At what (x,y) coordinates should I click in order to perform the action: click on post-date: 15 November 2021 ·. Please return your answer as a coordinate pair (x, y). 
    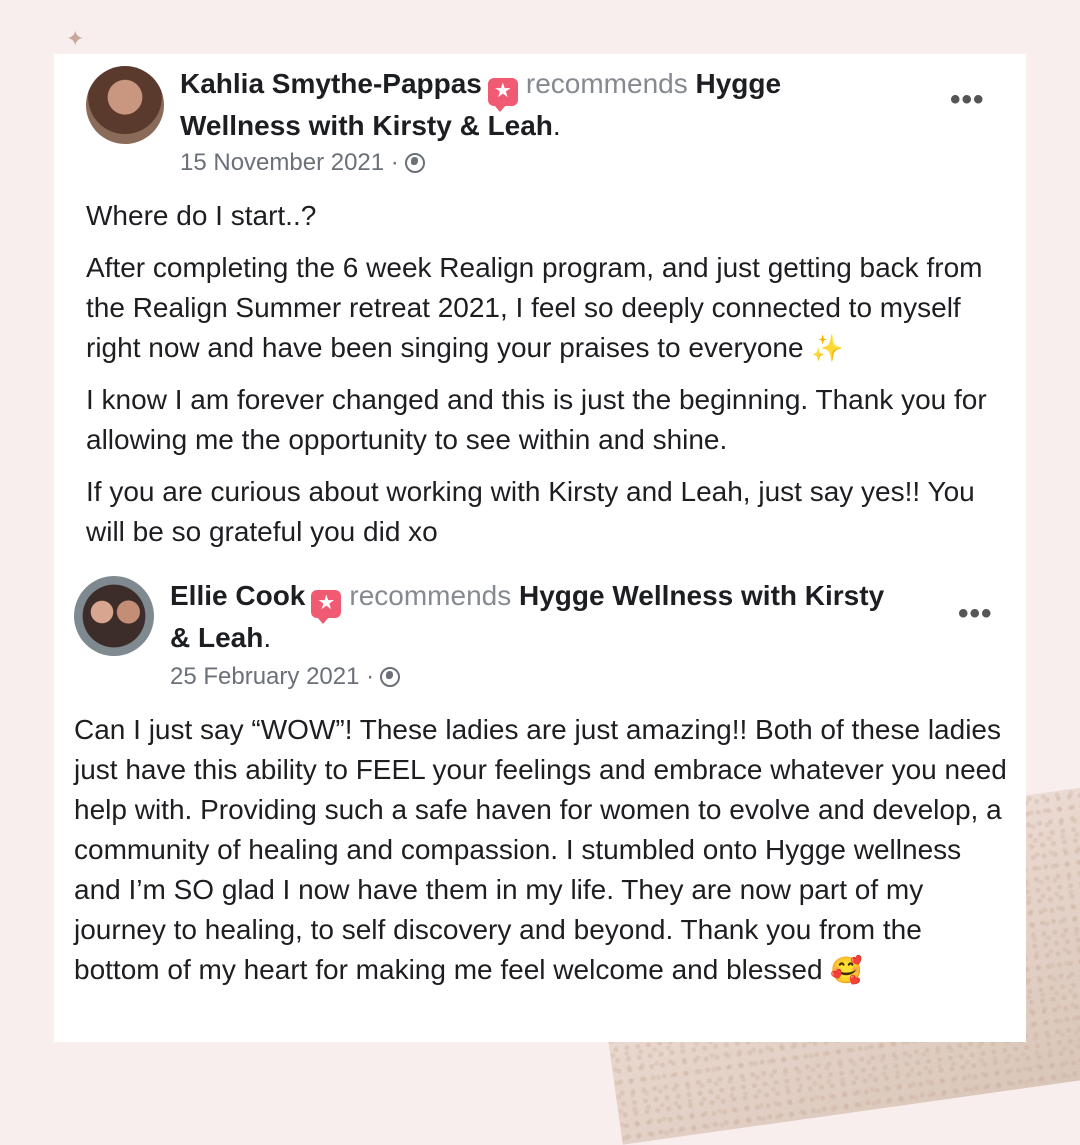
    Looking at the image, I should click on (302, 163).